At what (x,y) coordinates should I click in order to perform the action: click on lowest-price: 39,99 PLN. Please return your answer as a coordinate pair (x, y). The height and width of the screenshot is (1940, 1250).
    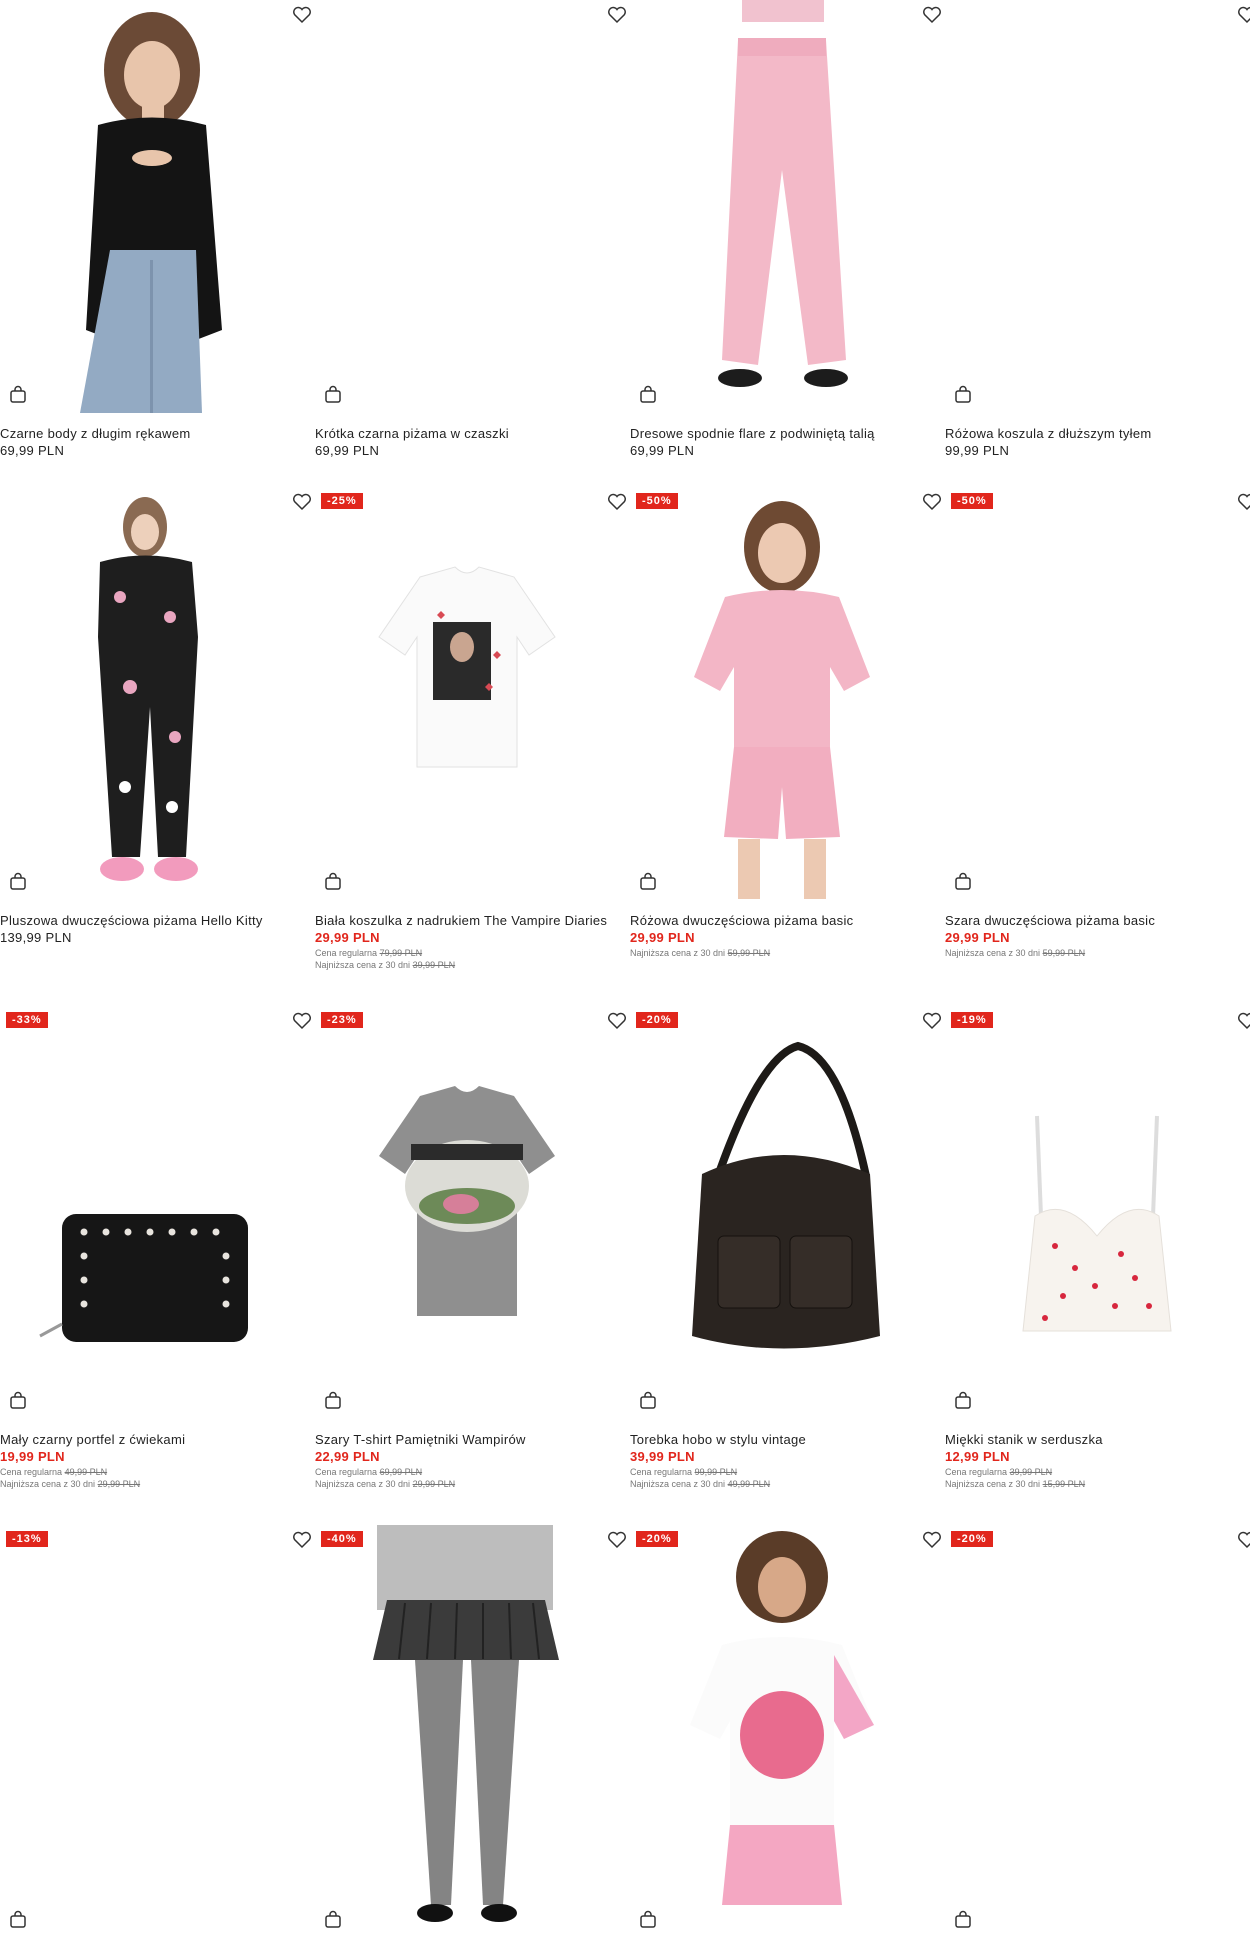
    Looking at the image, I should click on (434, 965).